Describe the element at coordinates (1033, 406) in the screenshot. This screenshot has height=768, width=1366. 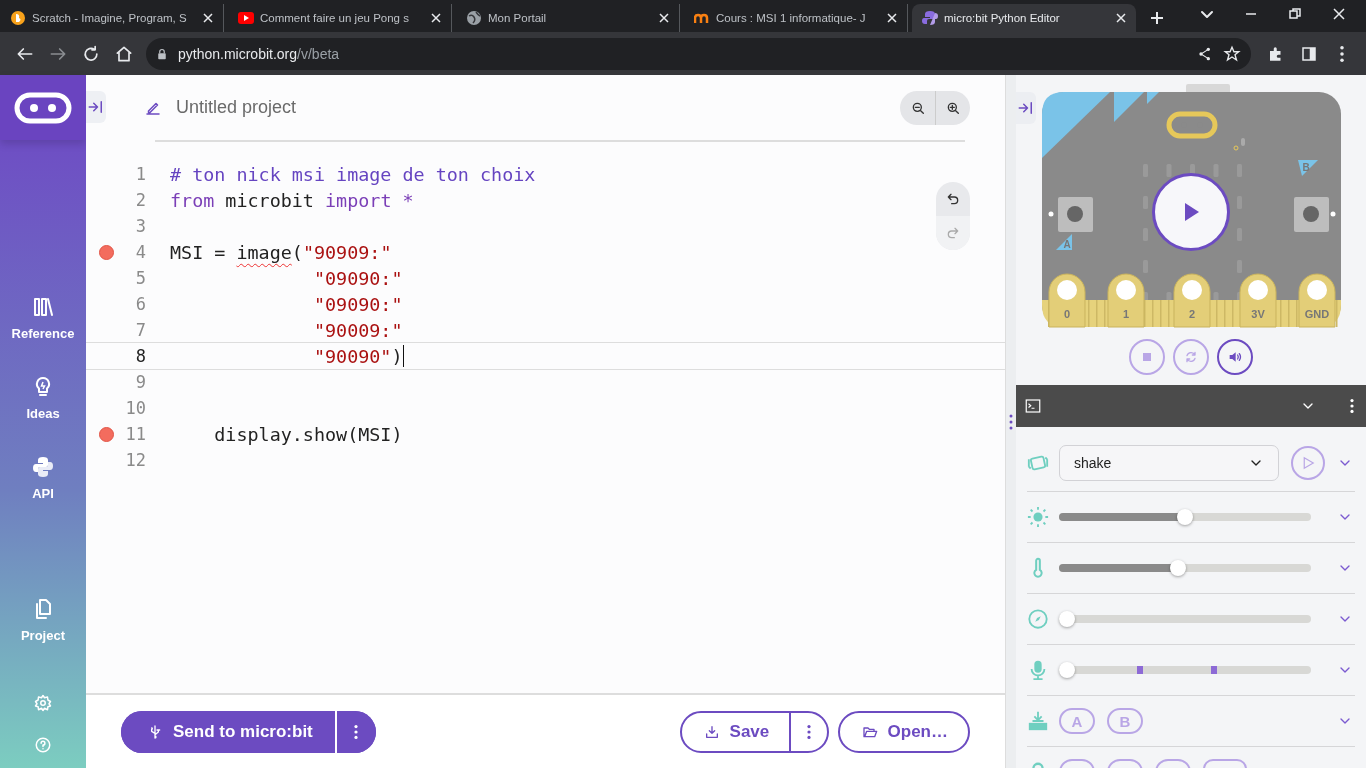
I see `terminal-icon` at that location.